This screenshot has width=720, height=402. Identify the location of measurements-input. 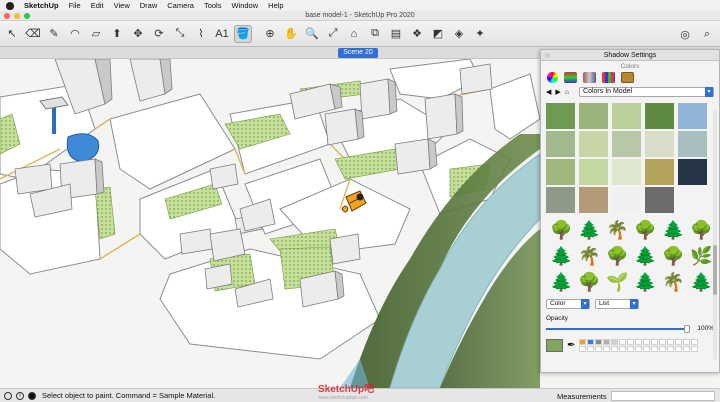
(663, 396).